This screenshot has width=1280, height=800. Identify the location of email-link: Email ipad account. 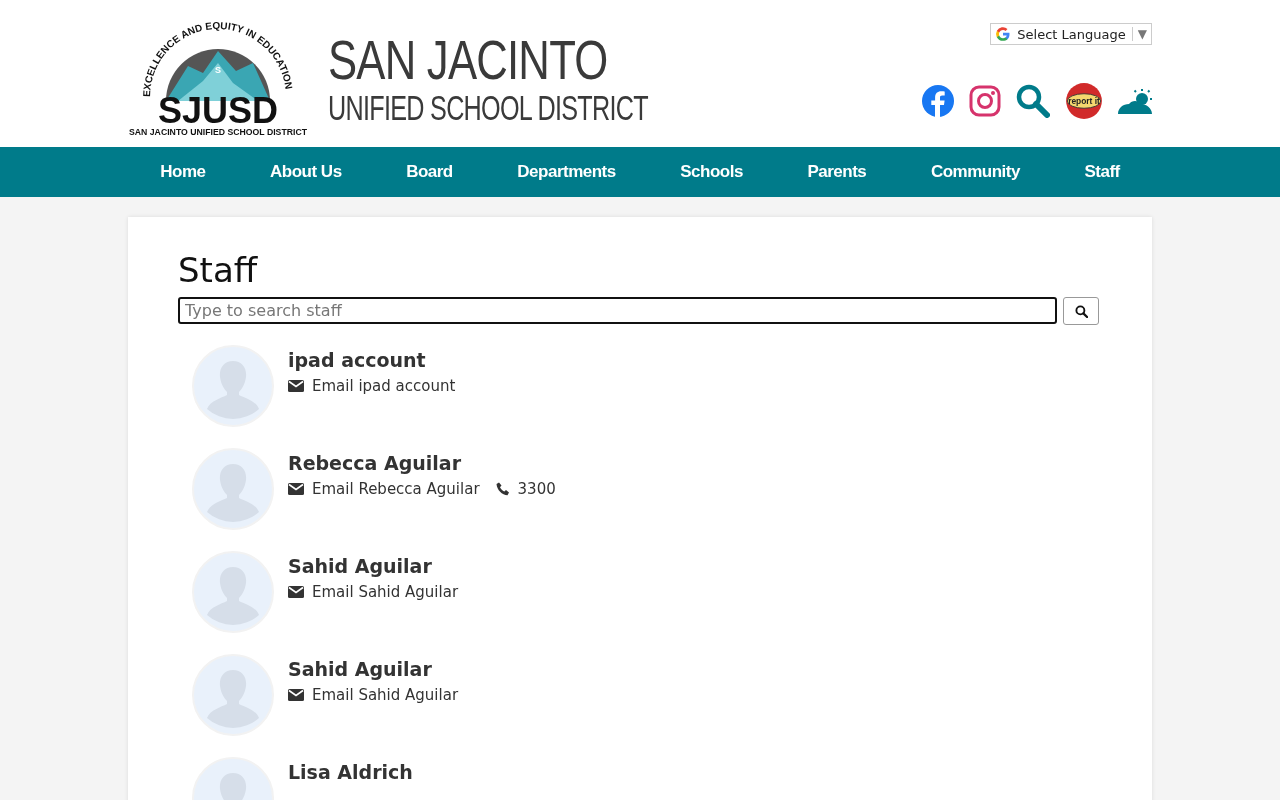
(372, 386).